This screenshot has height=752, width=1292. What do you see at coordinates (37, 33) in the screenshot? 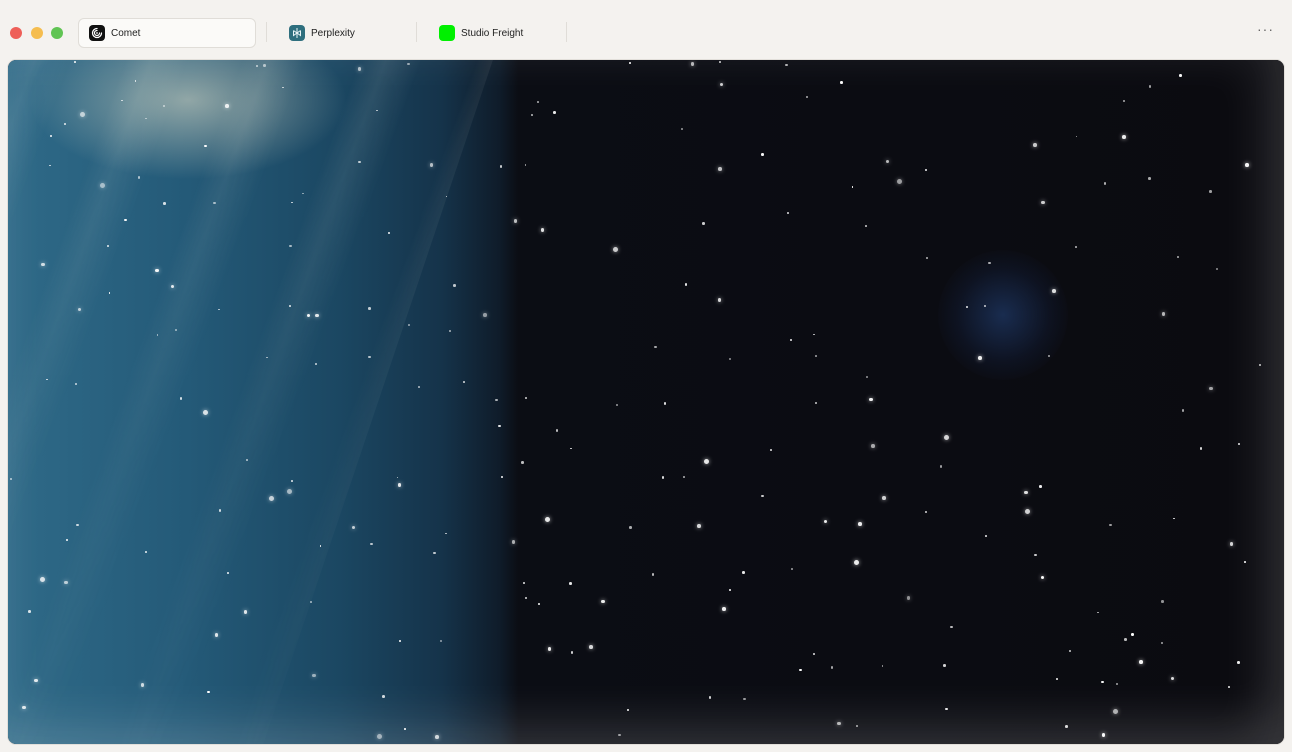
I see `minimize-window-button` at bounding box center [37, 33].